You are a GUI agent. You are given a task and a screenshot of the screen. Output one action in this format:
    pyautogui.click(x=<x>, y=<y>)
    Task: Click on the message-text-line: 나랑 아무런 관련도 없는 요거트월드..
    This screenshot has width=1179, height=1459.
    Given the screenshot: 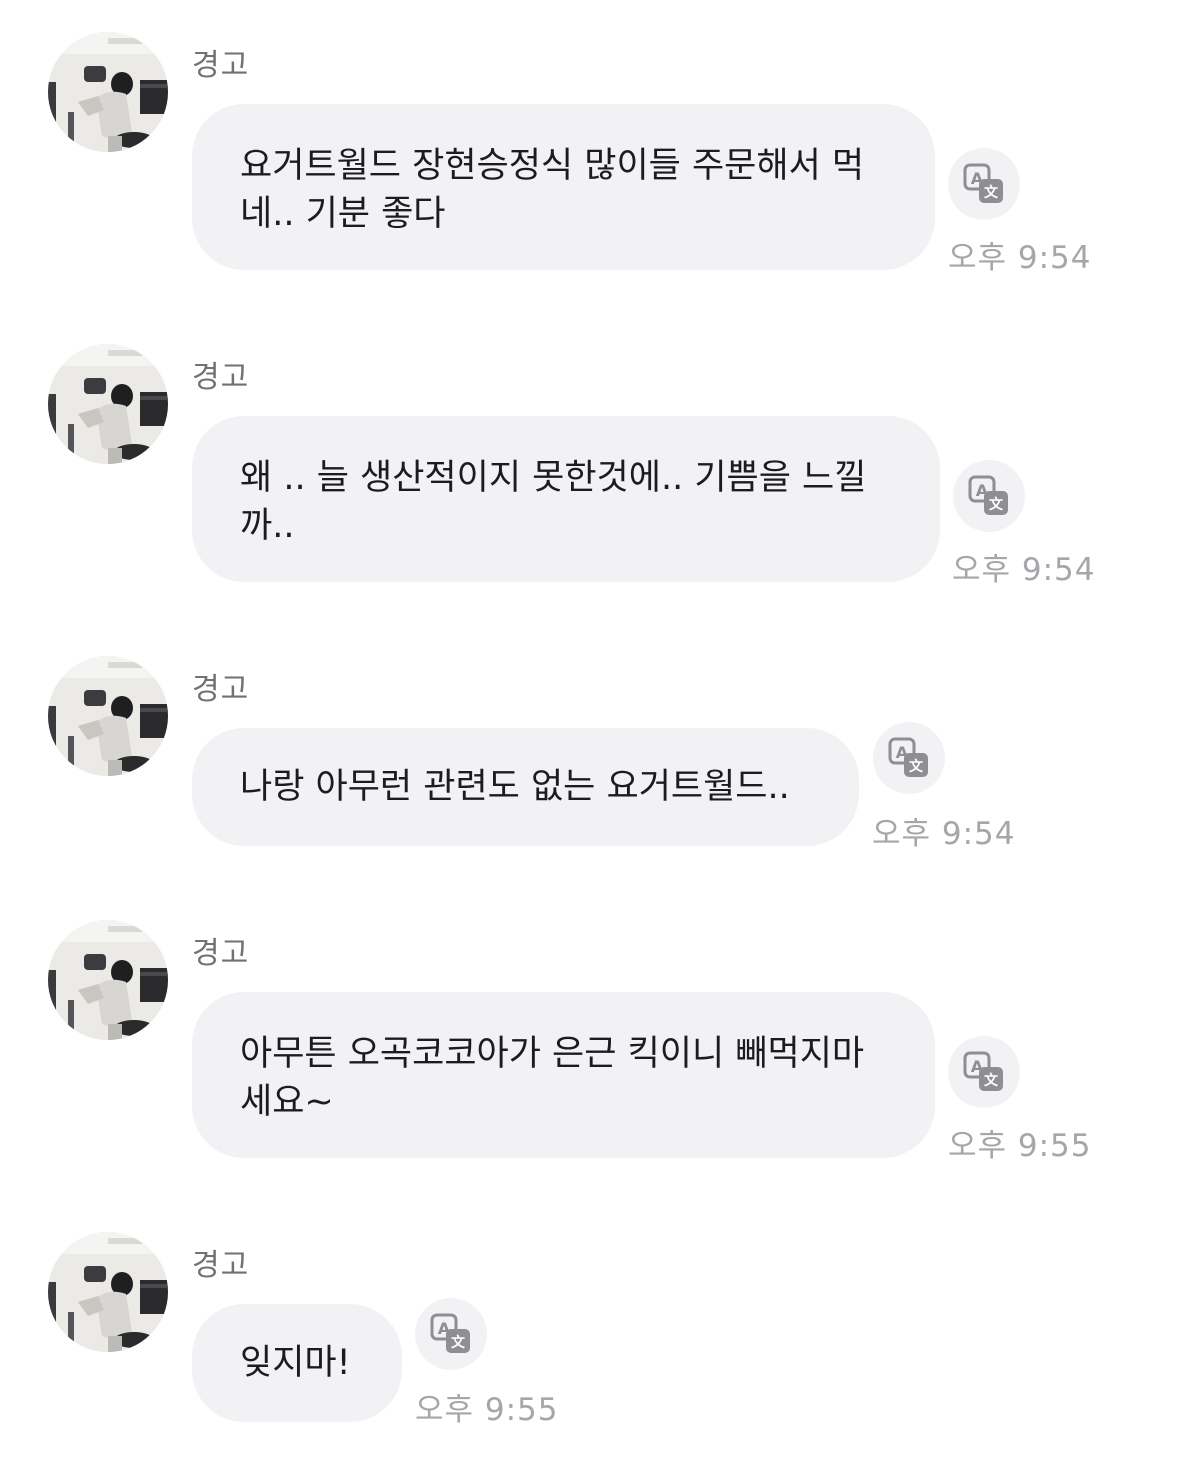 What is the action you would take?
    pyautogui.click(x=515, y=787)
    